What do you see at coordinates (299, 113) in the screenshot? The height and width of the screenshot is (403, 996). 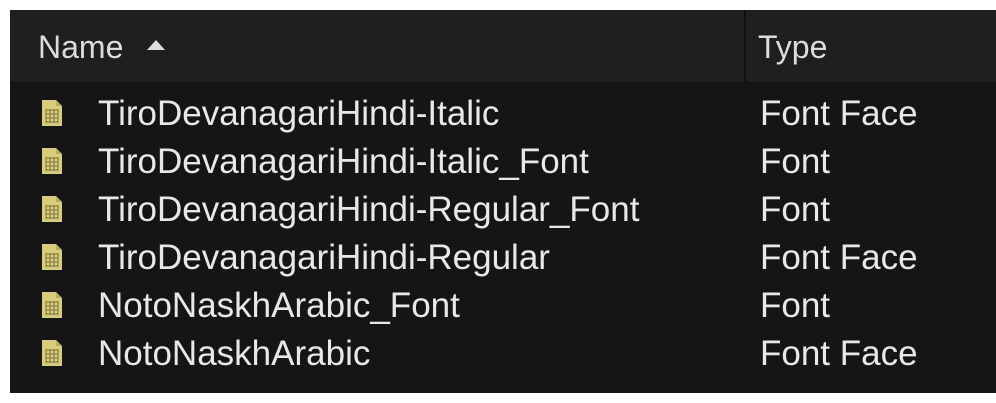 I see `asset-name: TiroDevanagariHindi-Italic` at bounding box center [299, 113].